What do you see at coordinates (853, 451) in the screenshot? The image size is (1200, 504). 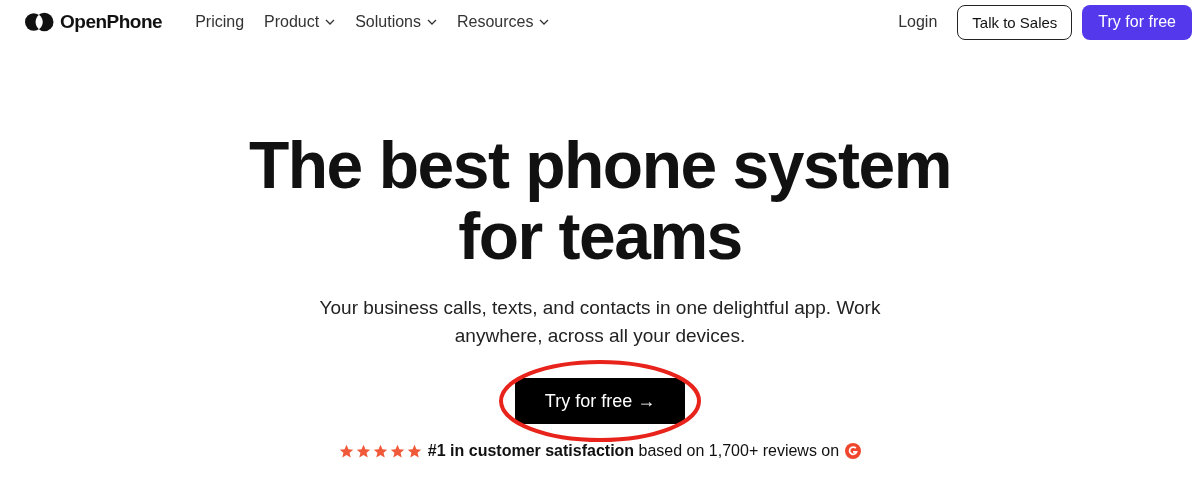 I see `g2-logo-icon` at bounding box center [853, 451].